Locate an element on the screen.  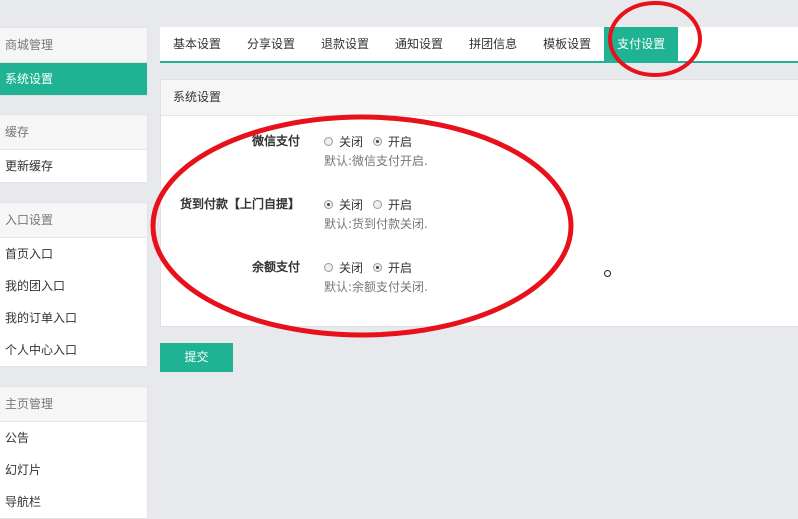
tab-share-settings: 分享设置 is located at coordinates (271, 44).